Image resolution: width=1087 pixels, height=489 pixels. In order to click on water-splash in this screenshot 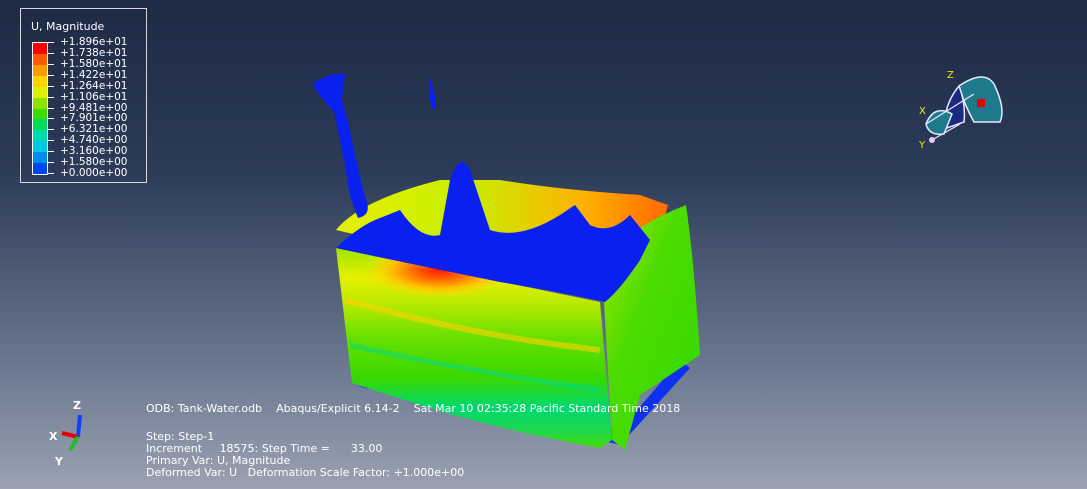, I will do `click(340, 145)`.